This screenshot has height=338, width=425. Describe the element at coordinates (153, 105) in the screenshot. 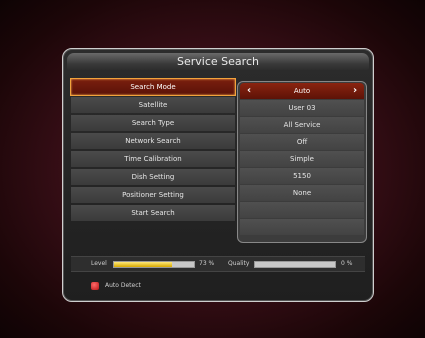

I see `menu-item-satellite: Satellite` at that location.